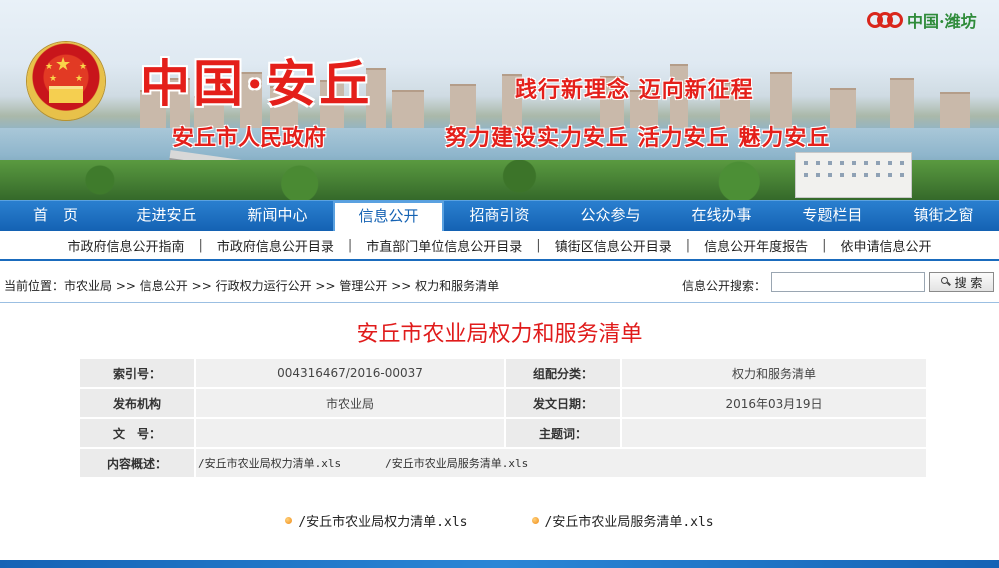 The height and width of the screenshot is (568, 999). I want to click on doc-no-value, so click(350, 433).